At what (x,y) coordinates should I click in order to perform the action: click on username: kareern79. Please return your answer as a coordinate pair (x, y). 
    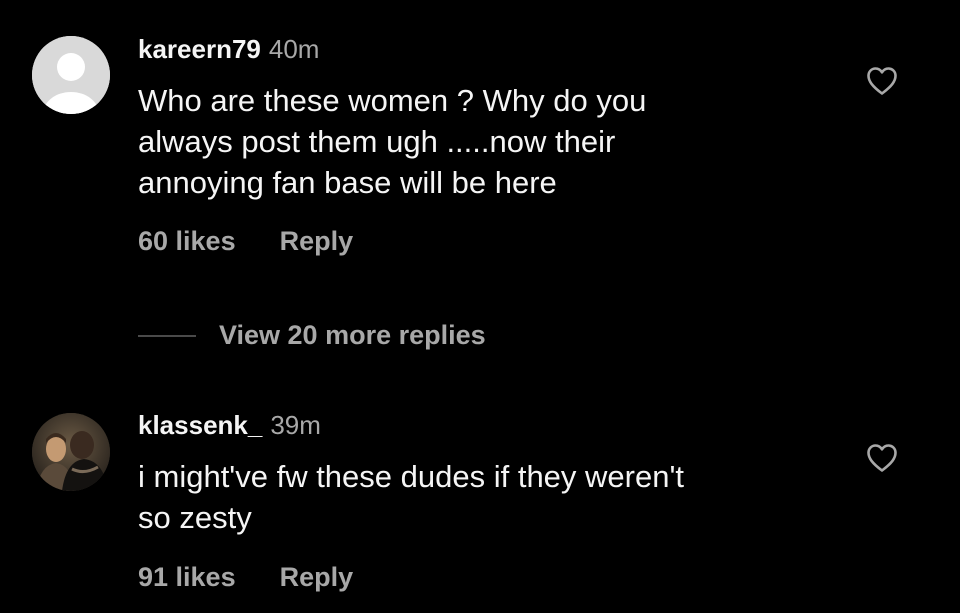
    Looking at the image, I should click on (199, 49).